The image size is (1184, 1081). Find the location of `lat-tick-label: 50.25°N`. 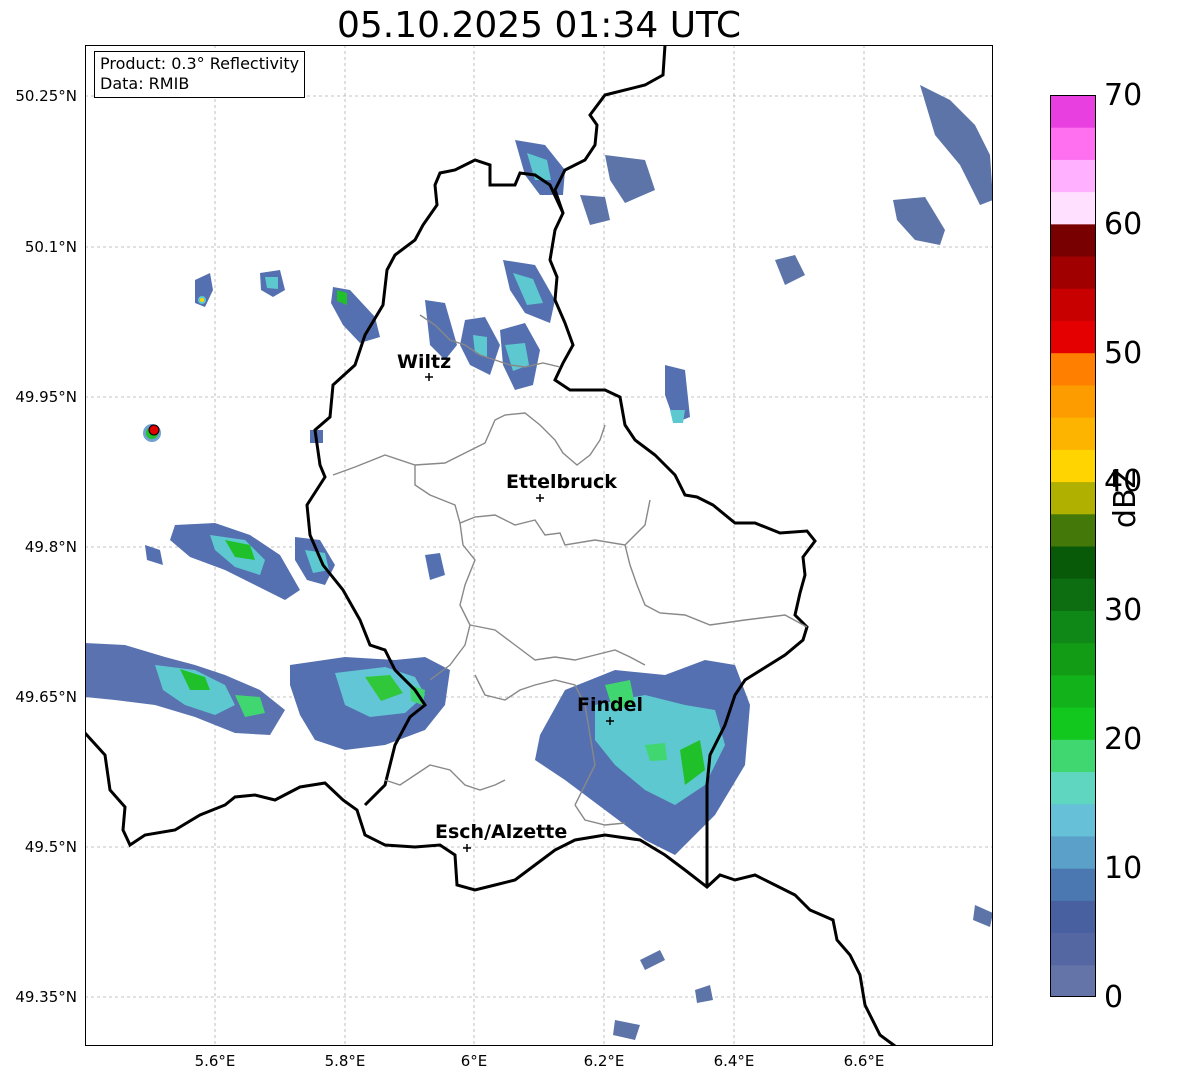

lat-tick-label: 50.25°N is located at coordinates (46, 96).